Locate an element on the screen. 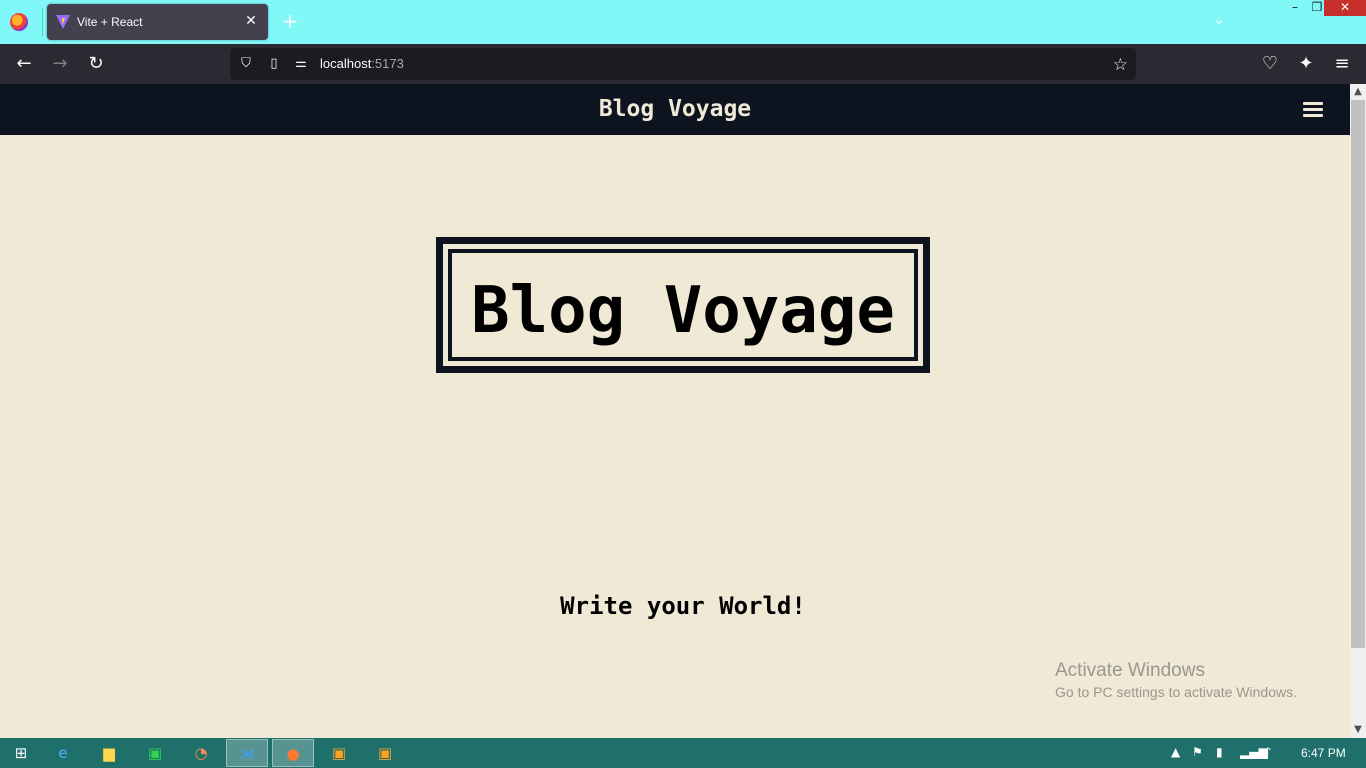 The width and height of the screenshot is (1366, 768). app-icon: ◔ is located at coordinates (201, 753).